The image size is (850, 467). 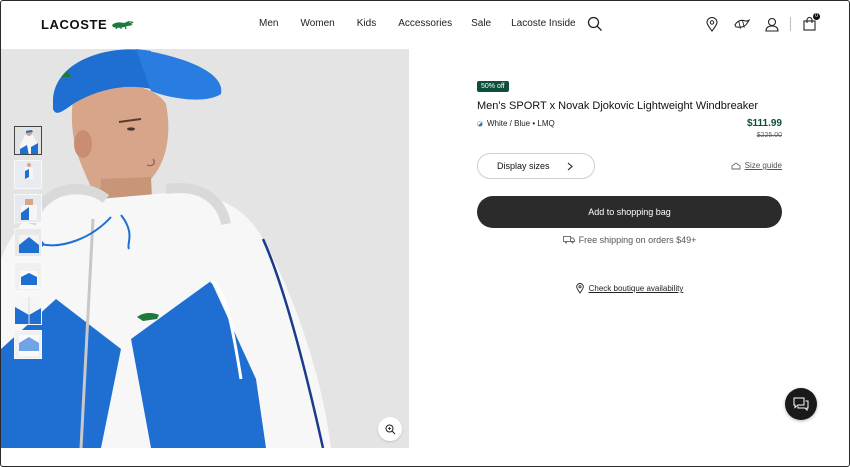 What do you see at coordinates (480, 123) in the screenshot?
I see `color-swatch-icon` at bounding box center [480, 123].